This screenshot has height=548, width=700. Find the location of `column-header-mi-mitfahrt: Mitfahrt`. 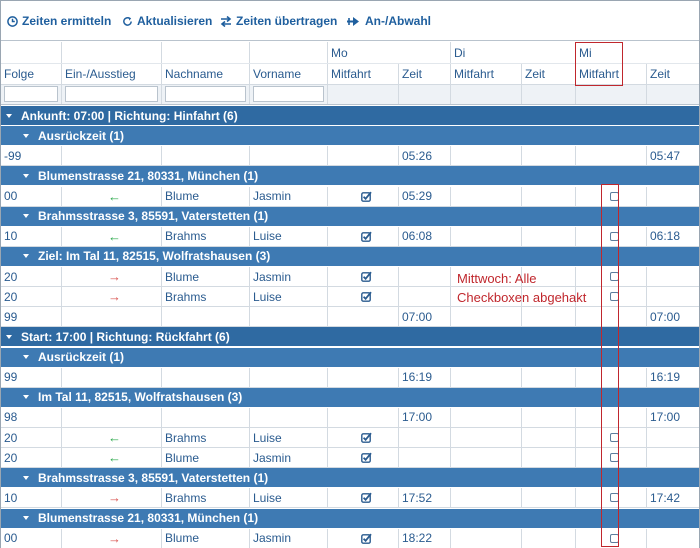

column-header-mi-mitfahrt: Mitfahrt is located at coordinates (611, 74).